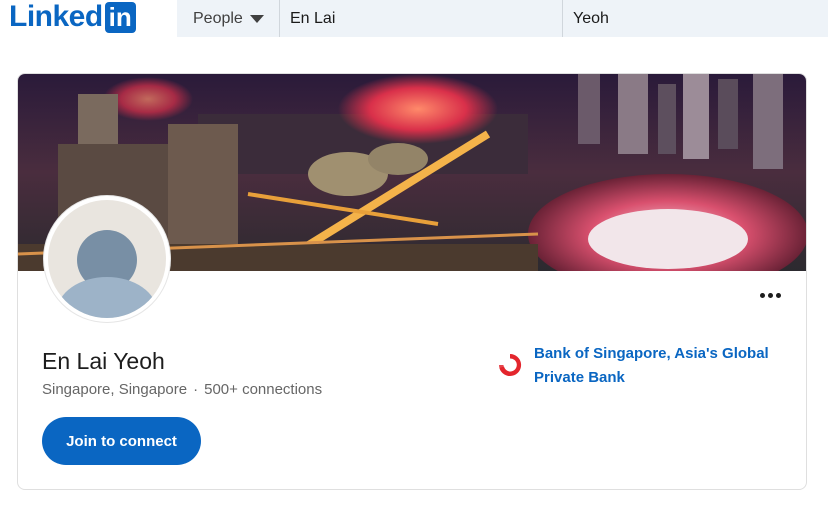 Image resolution: width=828 pixels, height=509 pixels. I want to click on logo-in-box: in, so click(120, 17).